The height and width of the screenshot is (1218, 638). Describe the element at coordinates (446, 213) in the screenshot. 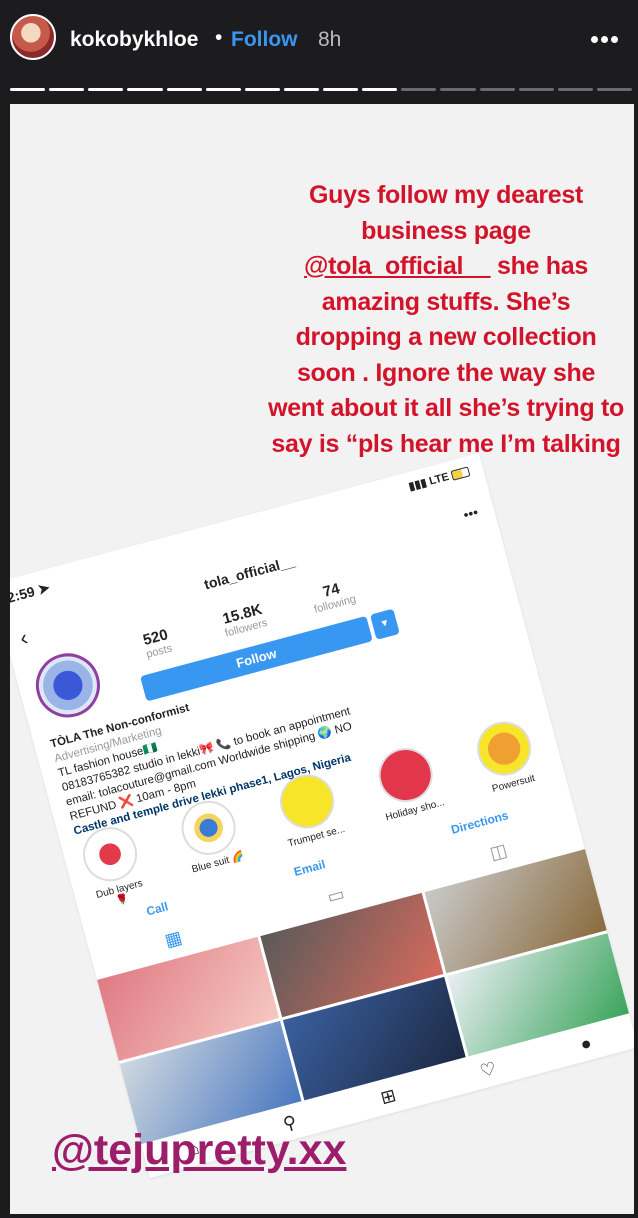

I see `caption-text: Guys follow my dearest business page` at that location.